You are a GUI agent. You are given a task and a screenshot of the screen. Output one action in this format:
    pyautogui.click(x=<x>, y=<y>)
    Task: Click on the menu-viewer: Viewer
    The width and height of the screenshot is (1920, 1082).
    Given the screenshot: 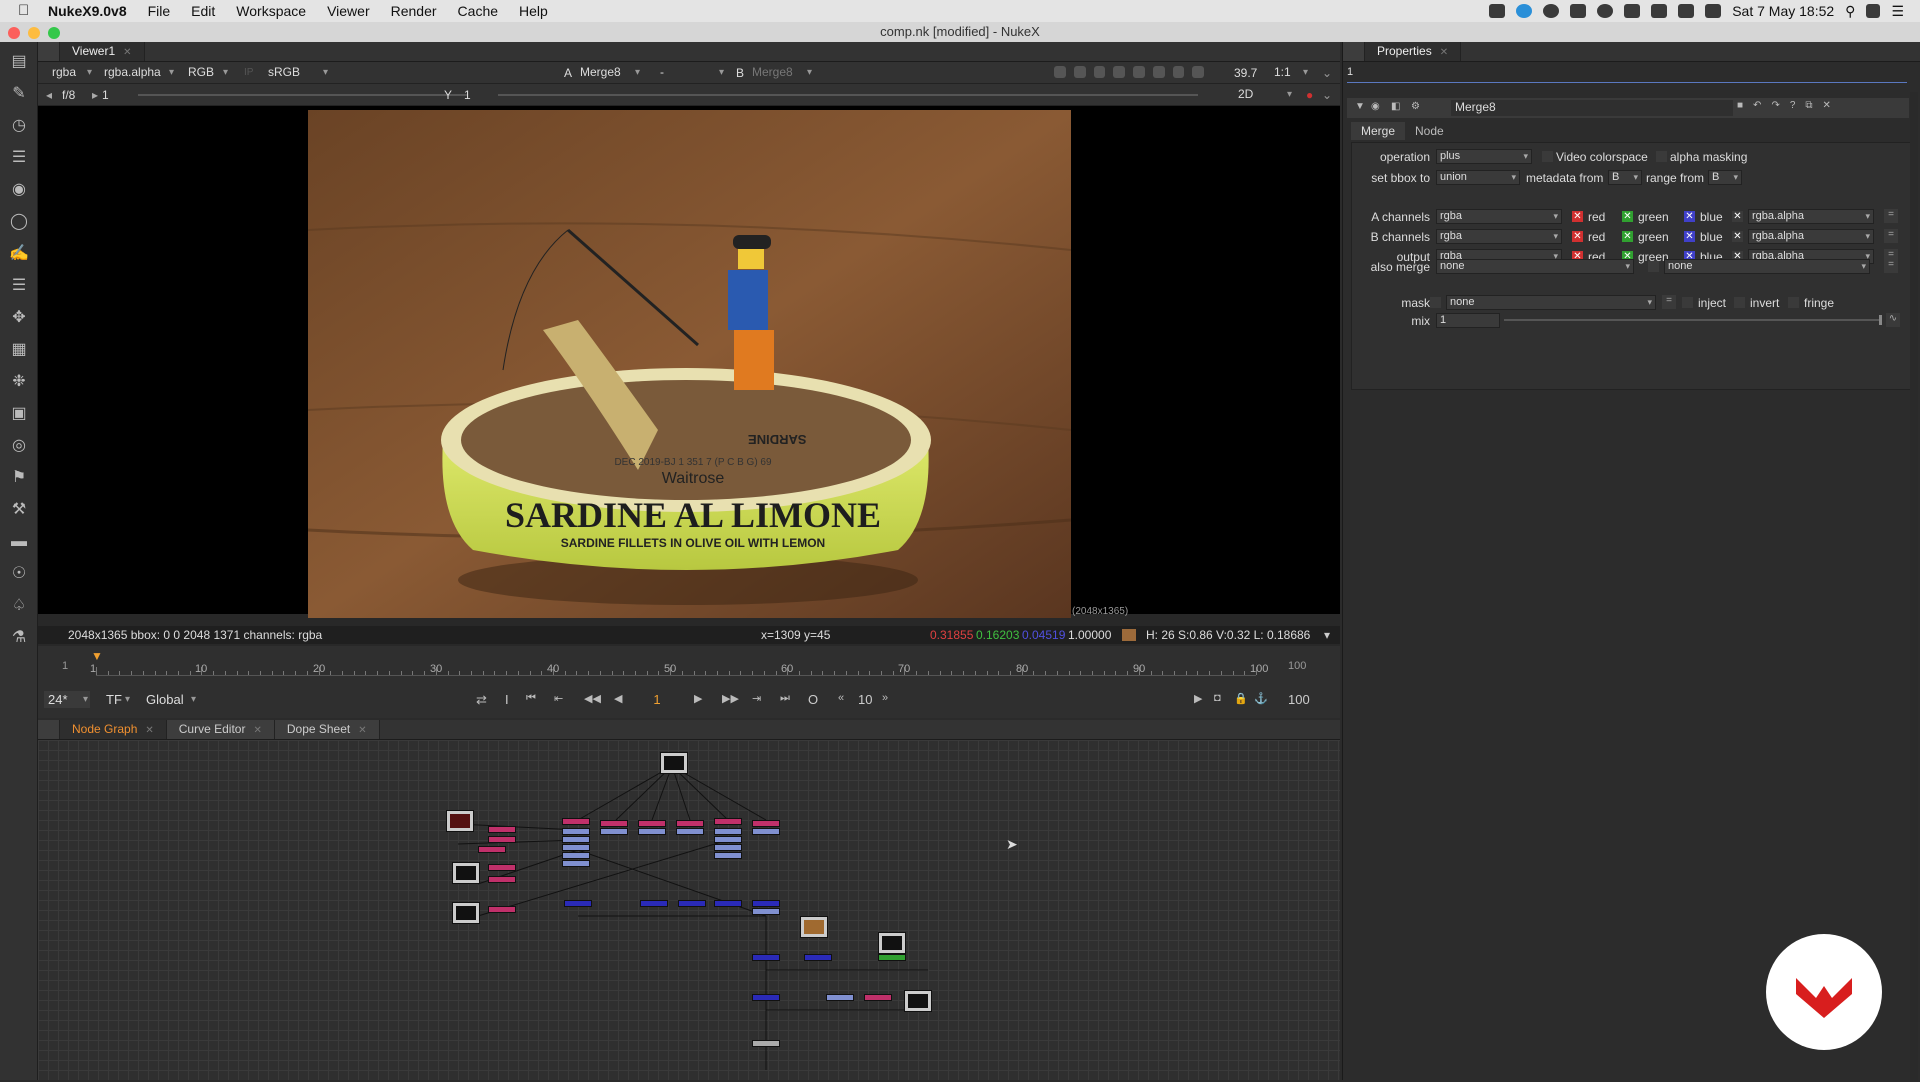 What is the action you would take?
    pyautogui.click(x=348, y=11)
    